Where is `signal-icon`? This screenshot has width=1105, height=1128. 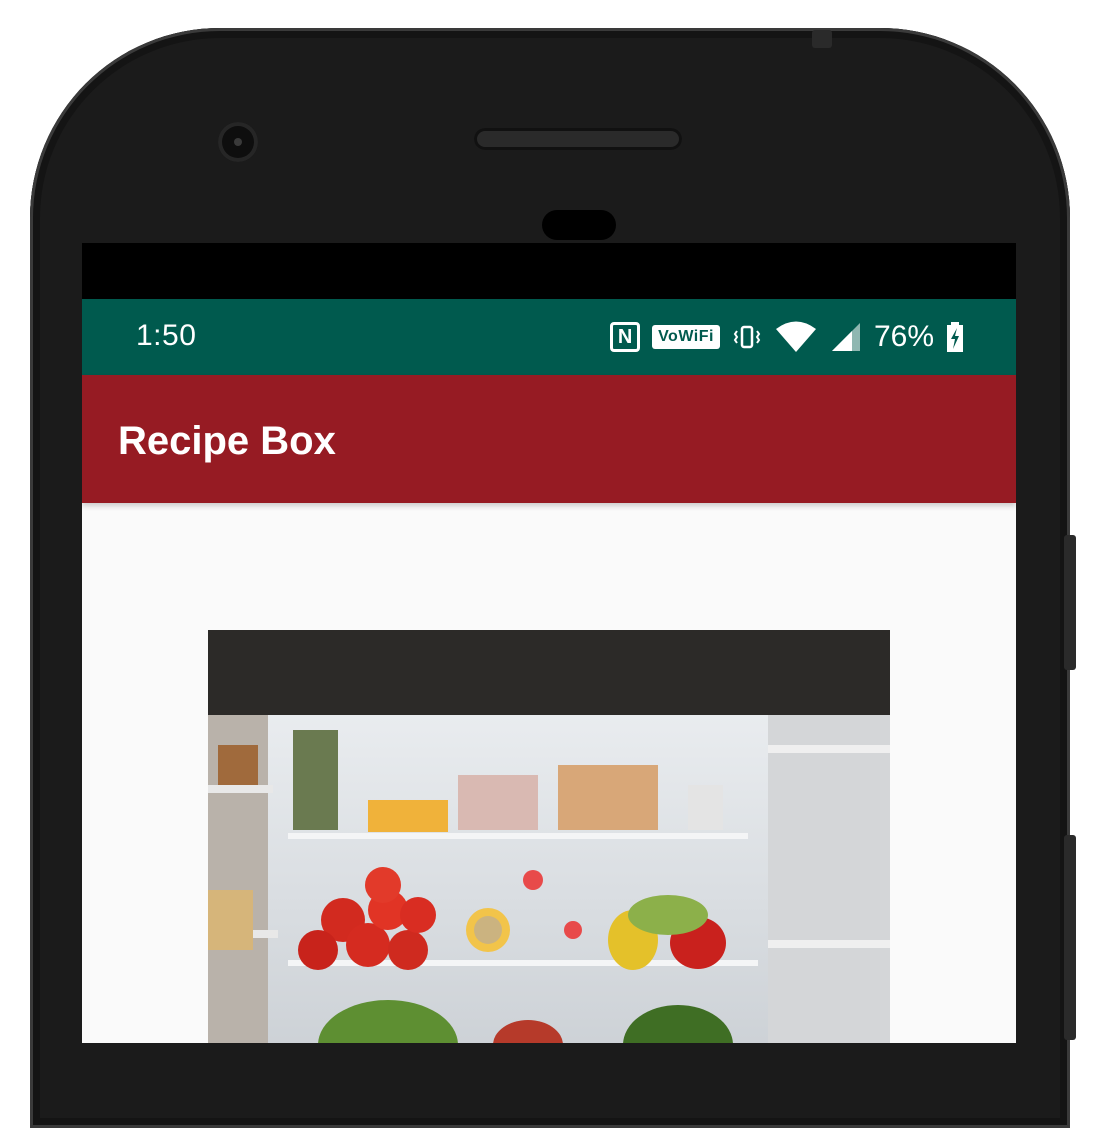
signal-icon is located at coordinates (846, 337).